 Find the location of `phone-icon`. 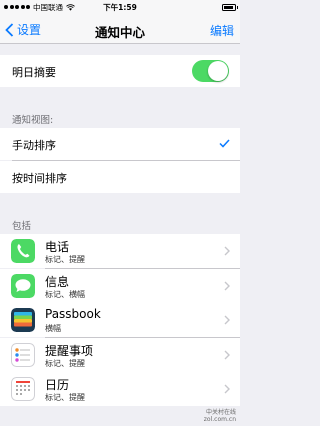

phone-icon is located at coordinates (23, 251).